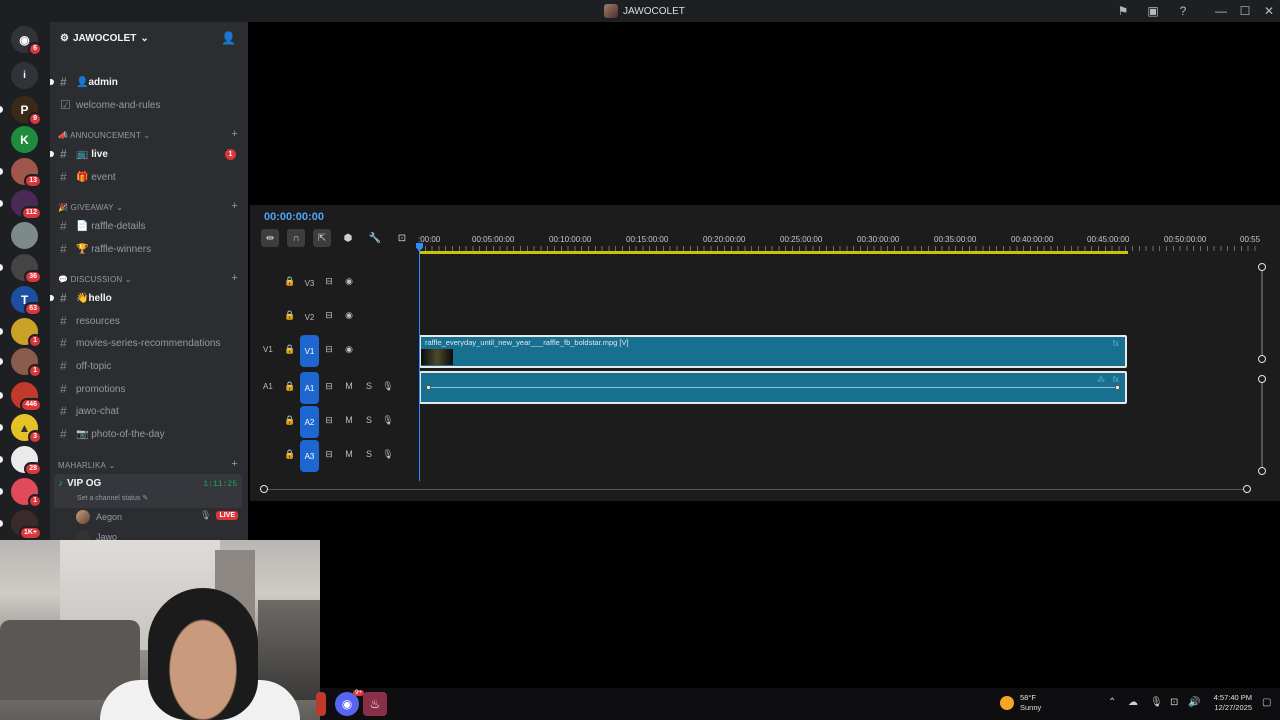 Image resolution: width=1280 pixels, height=720 pixels. Describe the element at coordinates (1245, 11) in the screenshot. I see `maximize-icon: ☐` at that location.